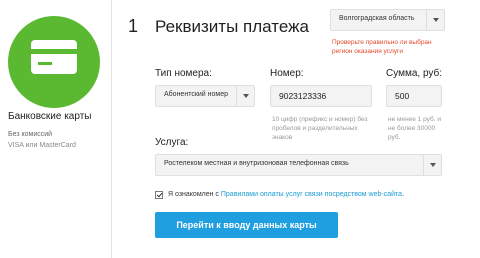 This screenshot has width=480, height=258. Describe the element at coordinates (159, 195) in the screenshot. I see `agreement-checkbox` at that location.